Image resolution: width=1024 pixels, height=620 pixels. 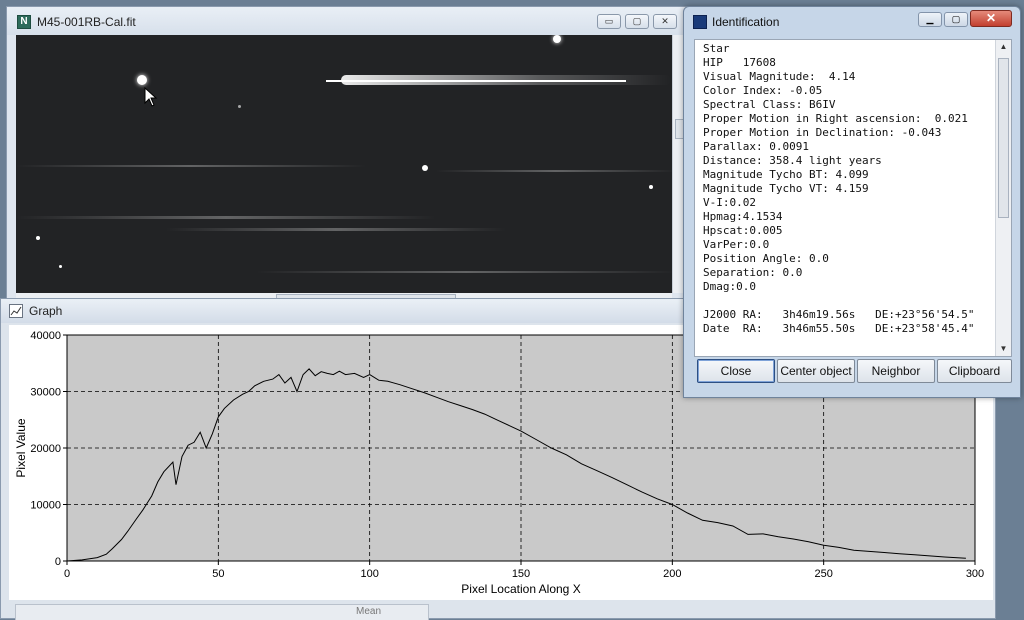 I want to click on fits-file-icon: N, so click(x=24, y=22).